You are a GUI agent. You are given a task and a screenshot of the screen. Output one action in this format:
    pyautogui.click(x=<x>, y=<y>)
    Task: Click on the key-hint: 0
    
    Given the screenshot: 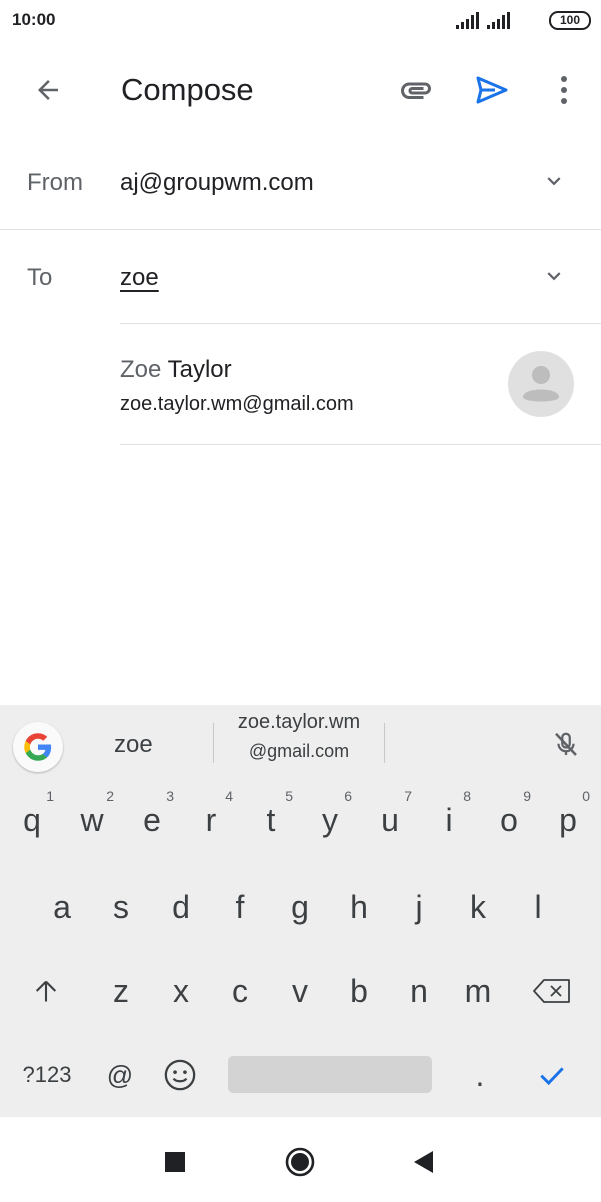 What is the action you would take?
    pyautogui.click(x=586, y=796)
    